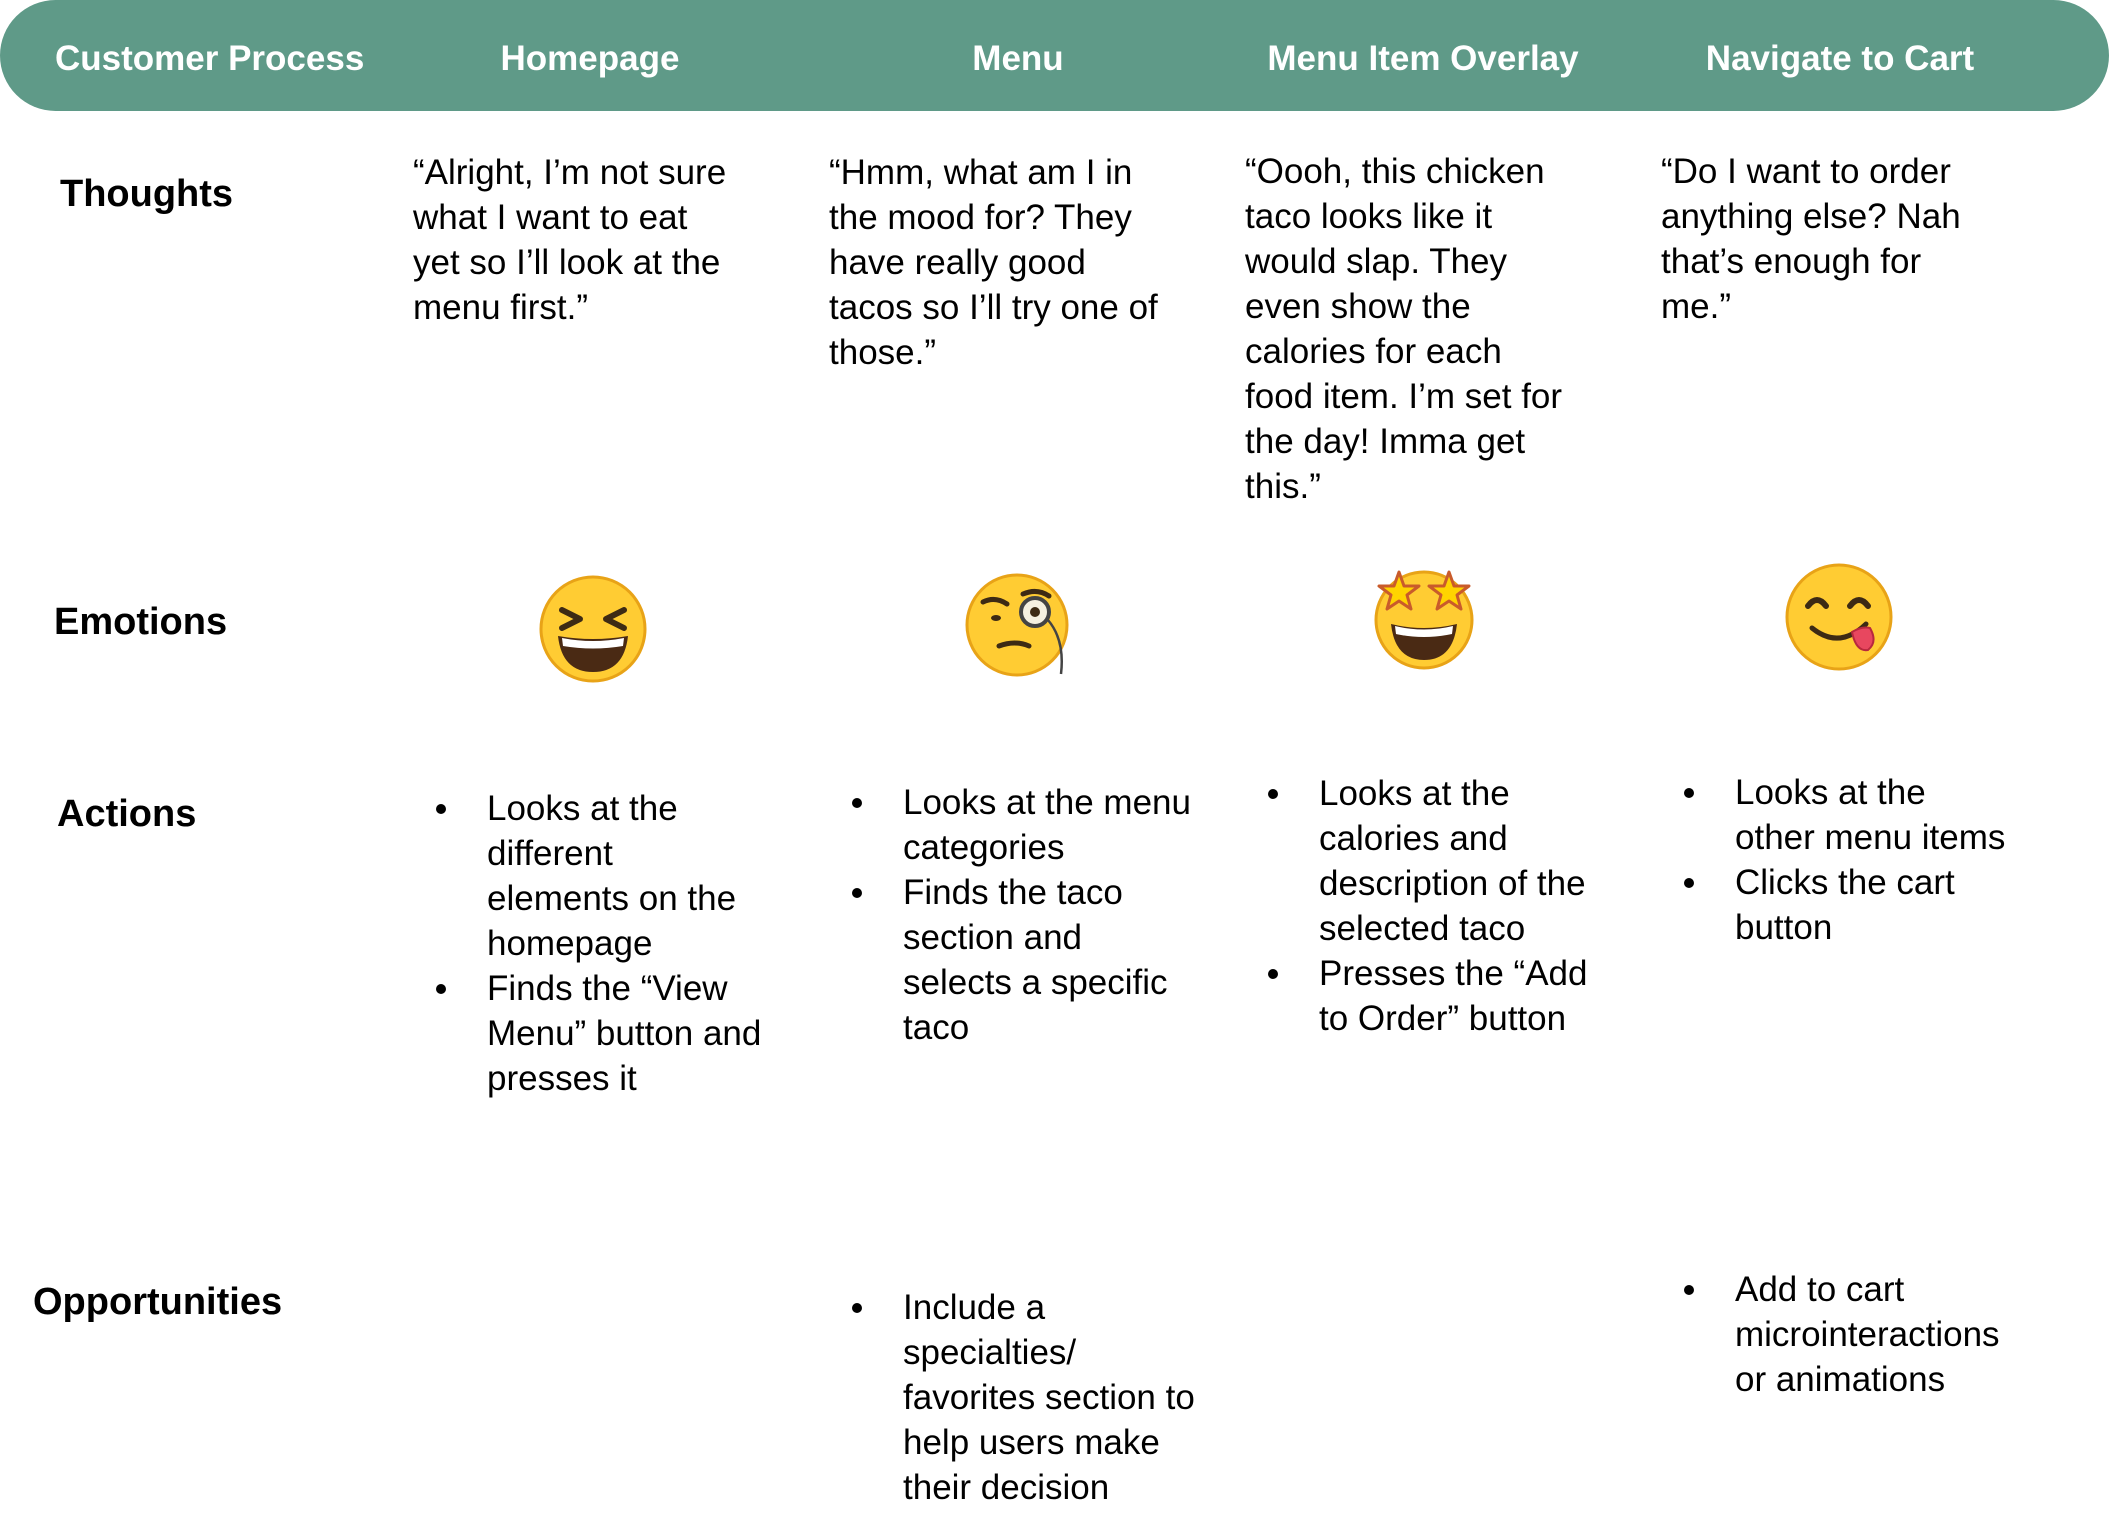 The height and width of the screenshot is (1521, 2109). I want to click on row-label-emotions: Emotions, so click(141, 622).